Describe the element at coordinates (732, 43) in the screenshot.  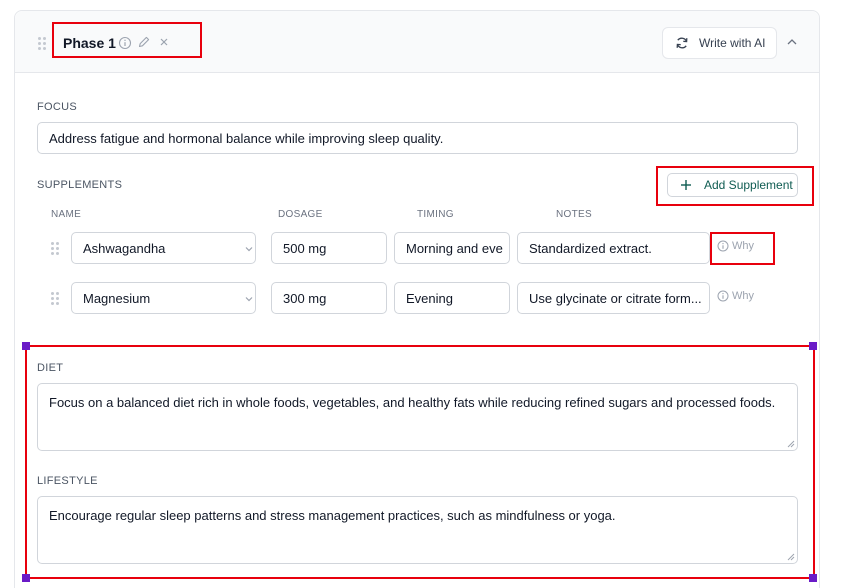
I see `write-with-ai-label: Write with AI` at that location.